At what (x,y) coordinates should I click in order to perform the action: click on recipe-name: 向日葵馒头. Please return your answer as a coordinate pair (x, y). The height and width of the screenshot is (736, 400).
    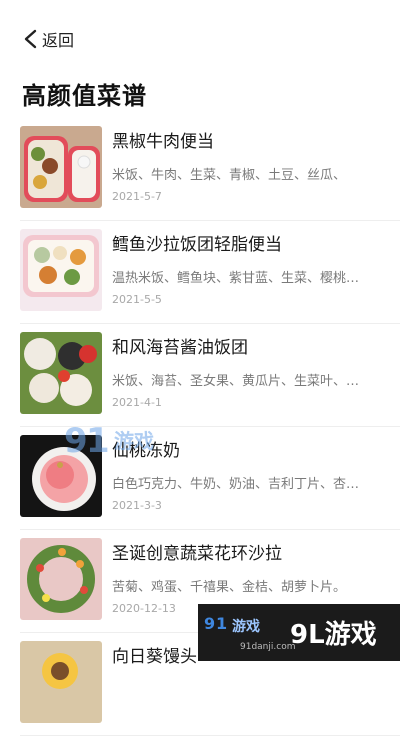
    Looking at the image, I should click on (154, 657).